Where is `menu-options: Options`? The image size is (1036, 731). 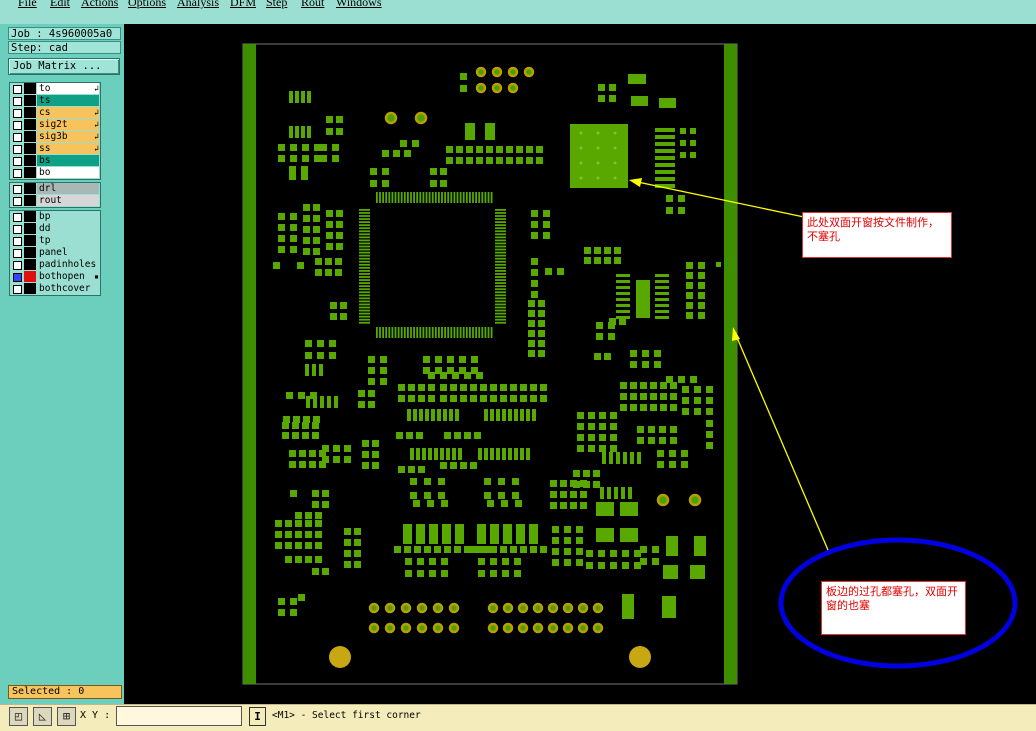 menu-options: Options is located at coordinates (147, 5).